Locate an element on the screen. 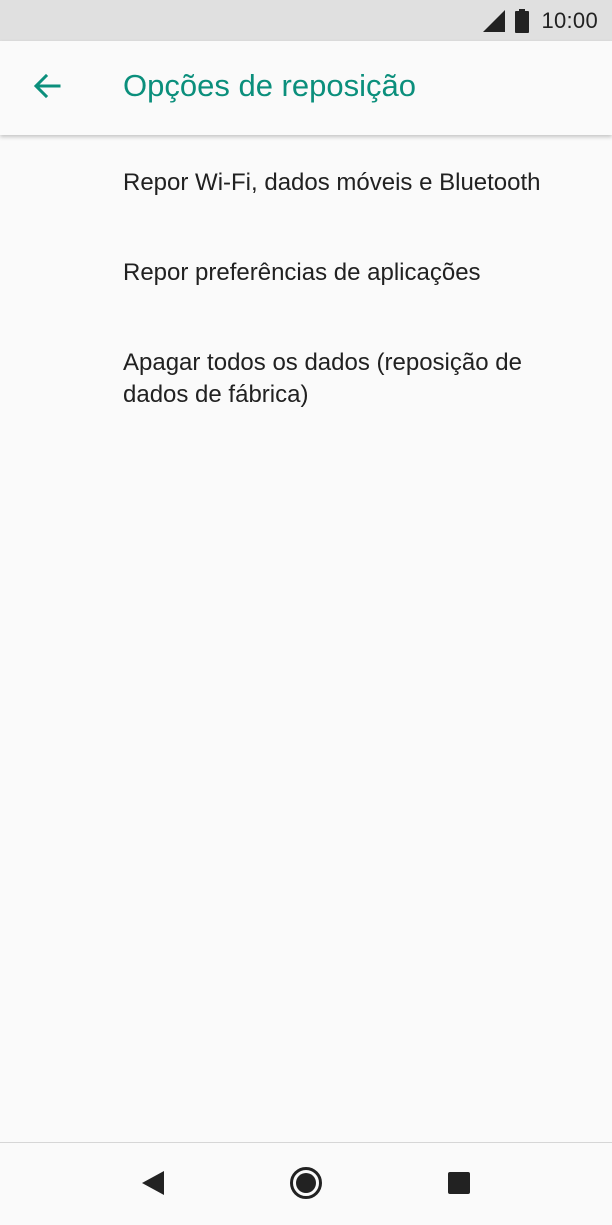  nav-back-icon is located at coordinates (153, 1185).